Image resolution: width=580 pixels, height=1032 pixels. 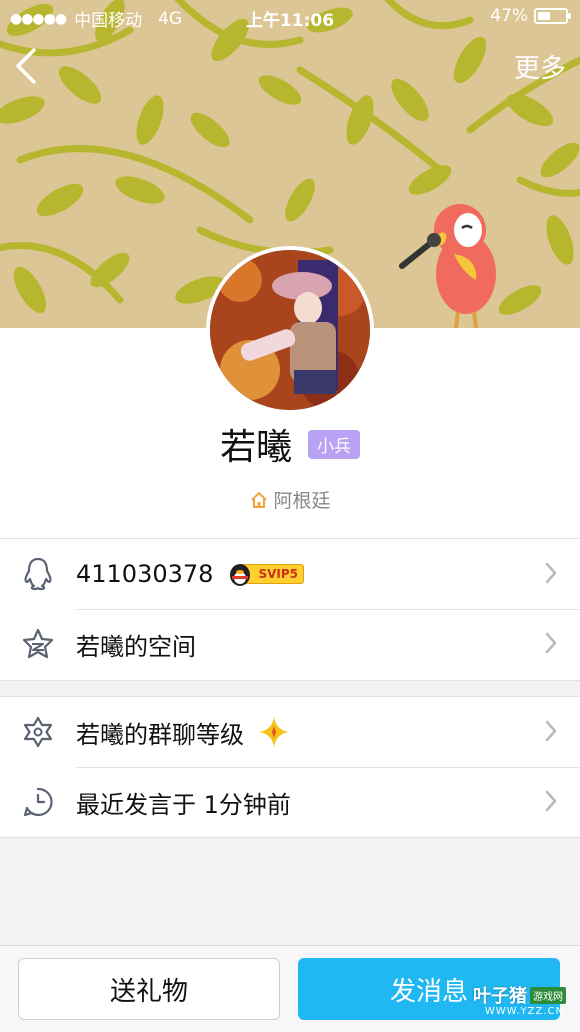 I want to click on list-item-qq-number: 411030378 SVIP5, so click(x=290, y=574).